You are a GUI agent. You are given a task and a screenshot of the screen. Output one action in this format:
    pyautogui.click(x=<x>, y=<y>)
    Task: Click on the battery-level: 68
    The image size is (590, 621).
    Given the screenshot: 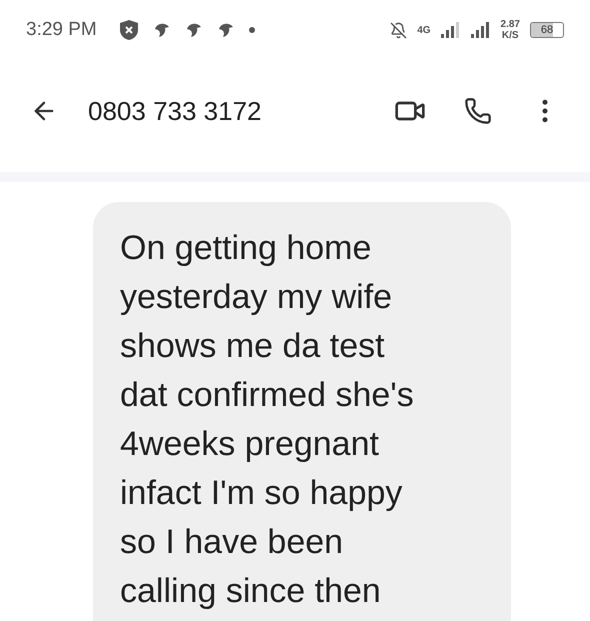 What is the action you would take?
    pyautogui.click(x=547, y=30)
    